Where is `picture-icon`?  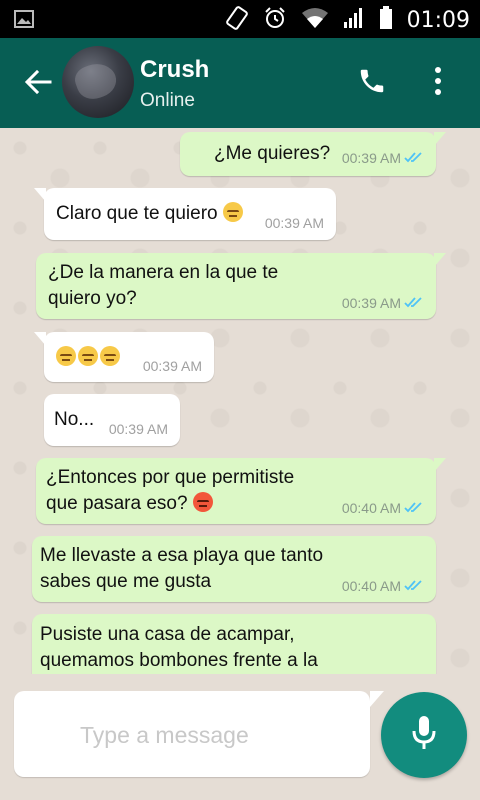 picture-icon is located at coordinates (24, 21).